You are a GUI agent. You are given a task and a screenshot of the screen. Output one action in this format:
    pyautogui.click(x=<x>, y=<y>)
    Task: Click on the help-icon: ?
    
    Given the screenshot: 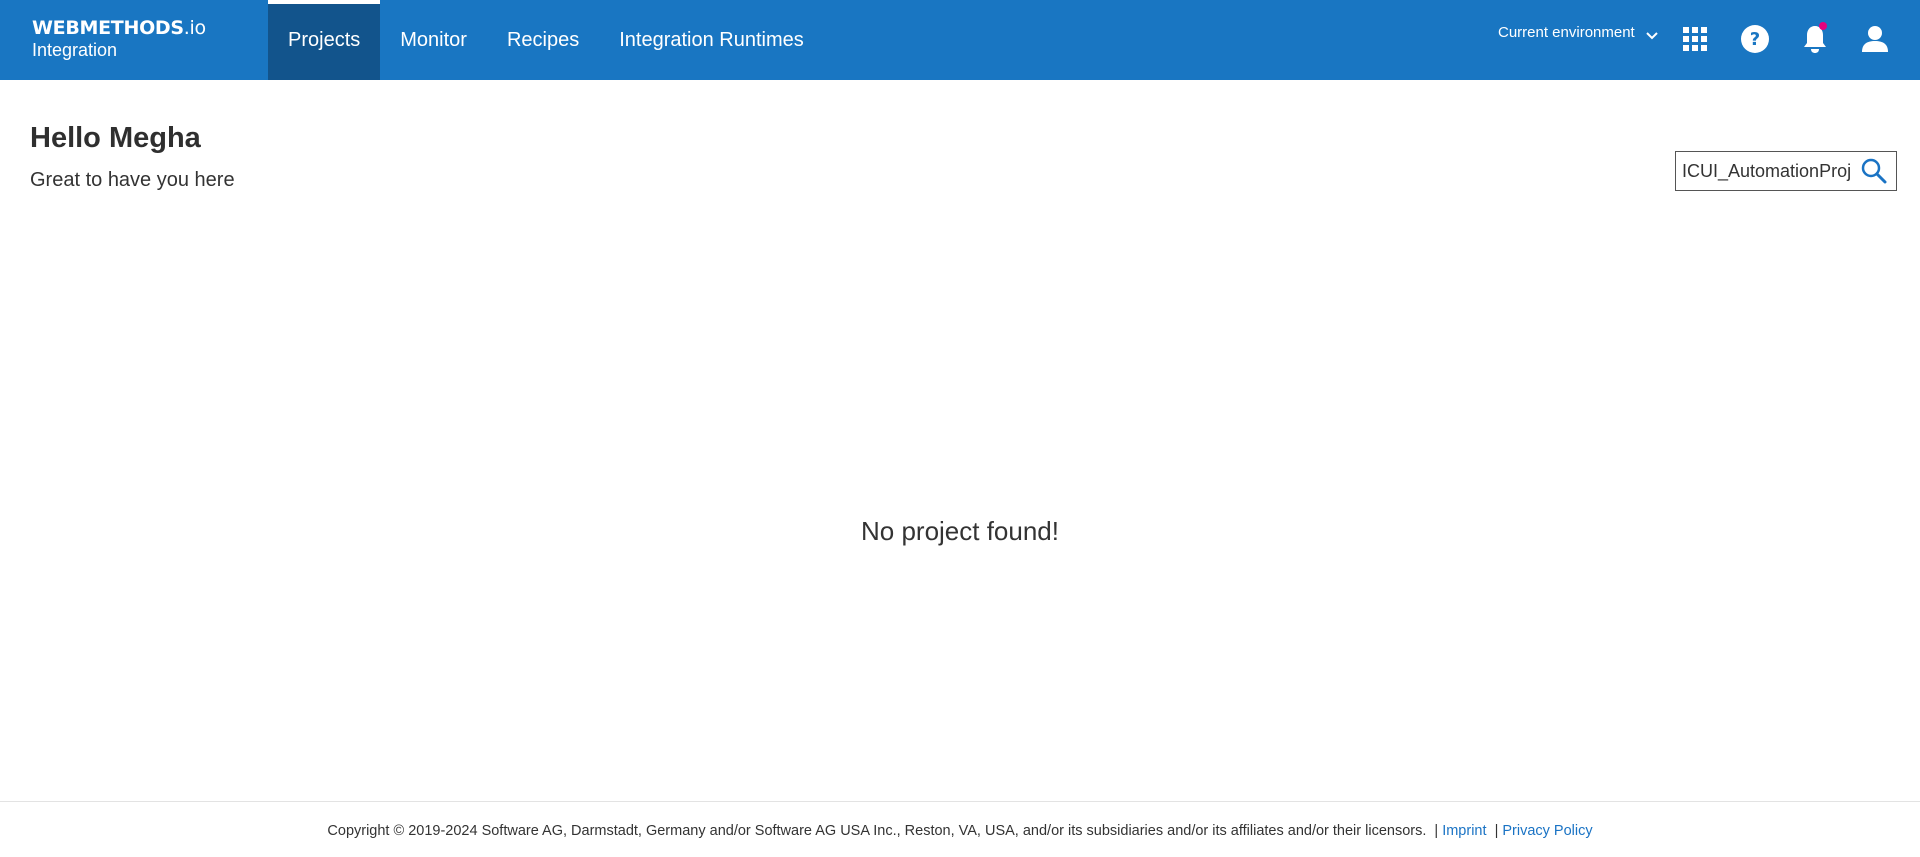 What is the action you would take?
    pyautogui.click(x=1755, y=39)
    